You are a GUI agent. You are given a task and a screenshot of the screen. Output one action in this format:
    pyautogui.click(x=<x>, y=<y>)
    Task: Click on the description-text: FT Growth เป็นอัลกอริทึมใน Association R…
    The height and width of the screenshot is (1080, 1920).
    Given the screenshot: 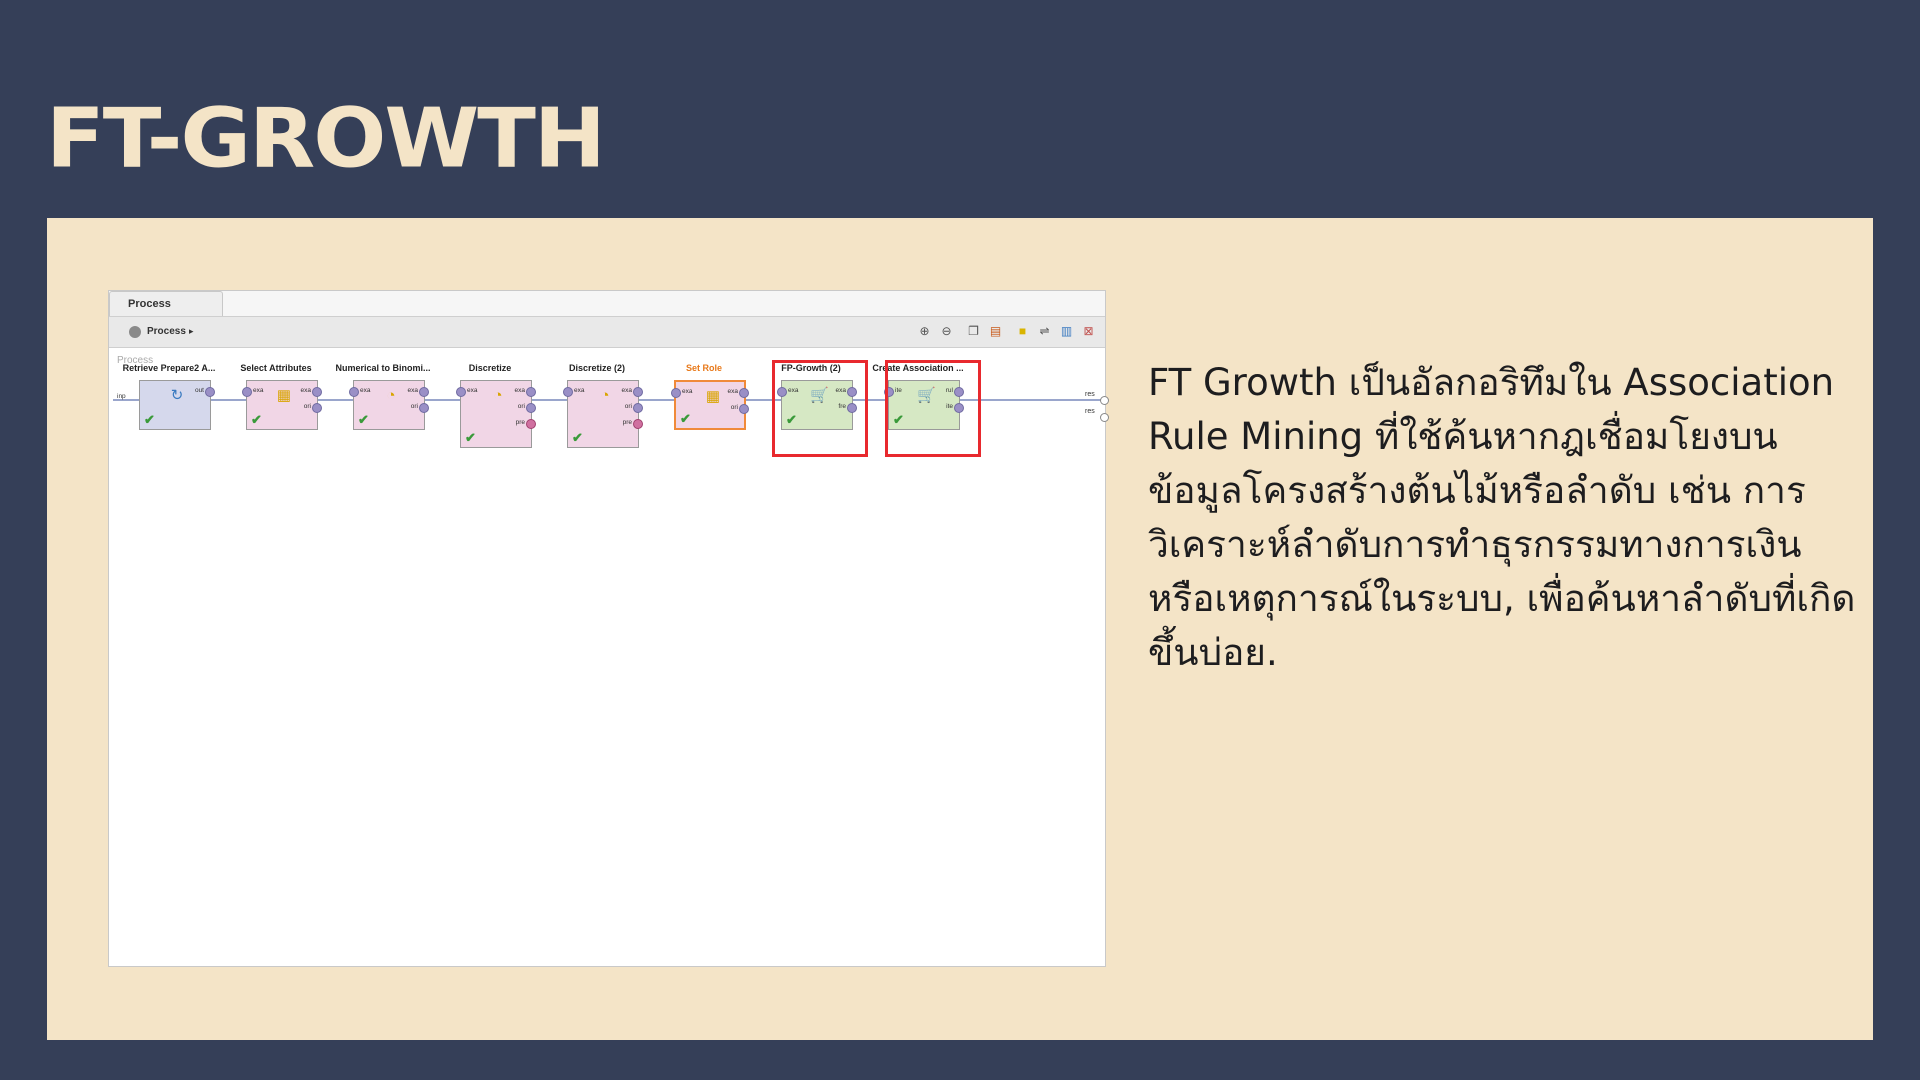 What is the action you would take?
    pyautogui.click(x=1502, y=517)
    